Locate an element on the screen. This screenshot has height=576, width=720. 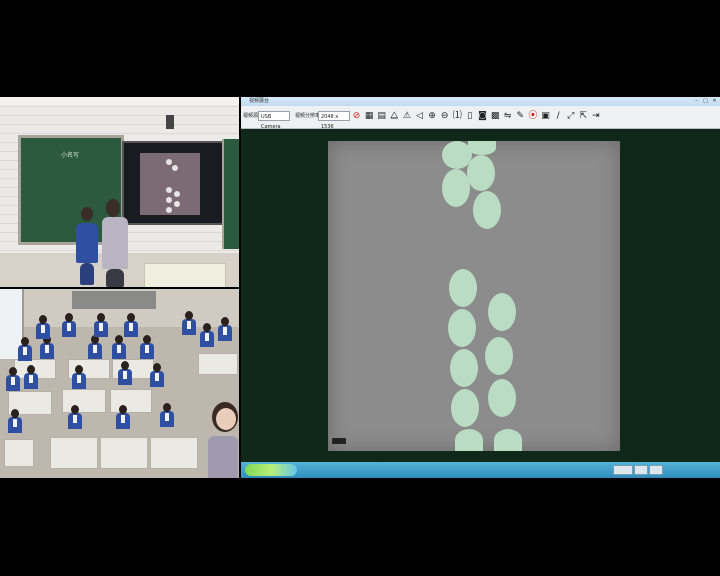
fit-icon: ▯ is located at coordinates (469, 116).